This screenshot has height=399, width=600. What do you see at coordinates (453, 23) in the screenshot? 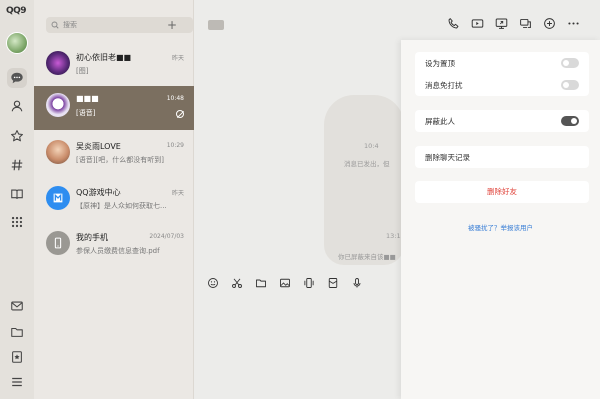
I see `phone-icon` at bounding box center [453, 23].